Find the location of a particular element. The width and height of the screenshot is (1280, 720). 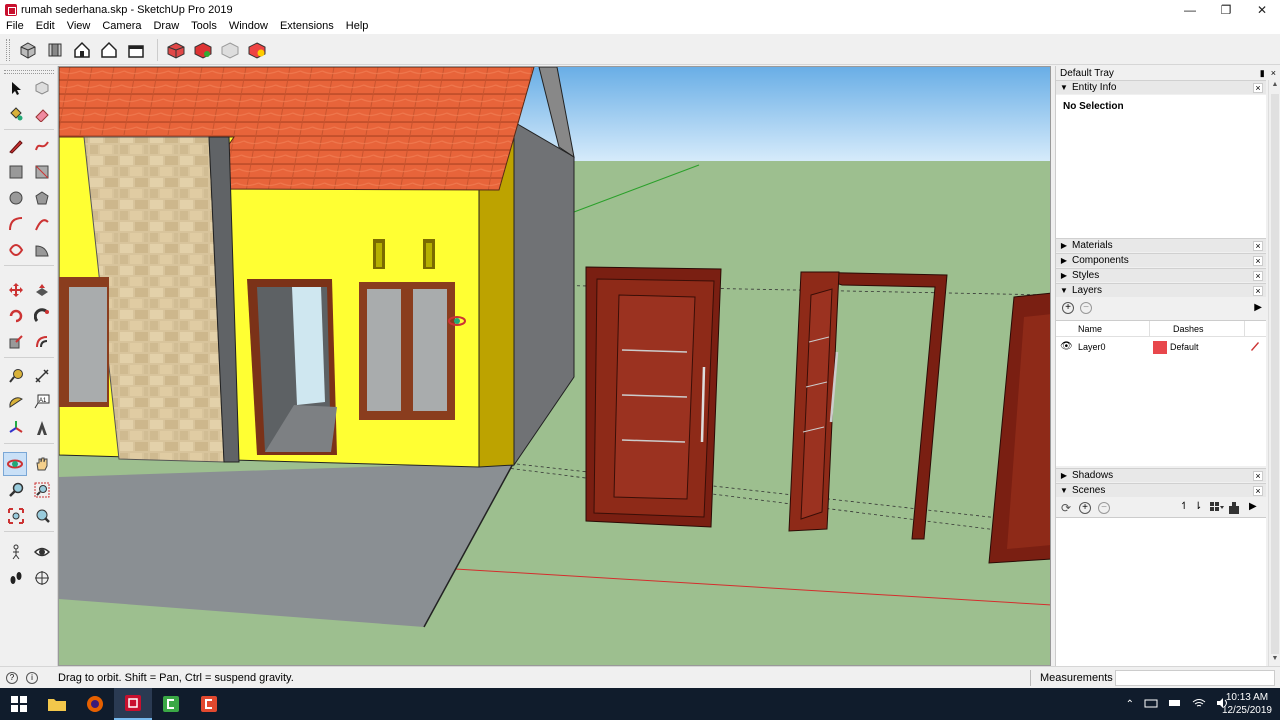

panel-materials: ▶ Materials × is located at coordinates (1161, 245).